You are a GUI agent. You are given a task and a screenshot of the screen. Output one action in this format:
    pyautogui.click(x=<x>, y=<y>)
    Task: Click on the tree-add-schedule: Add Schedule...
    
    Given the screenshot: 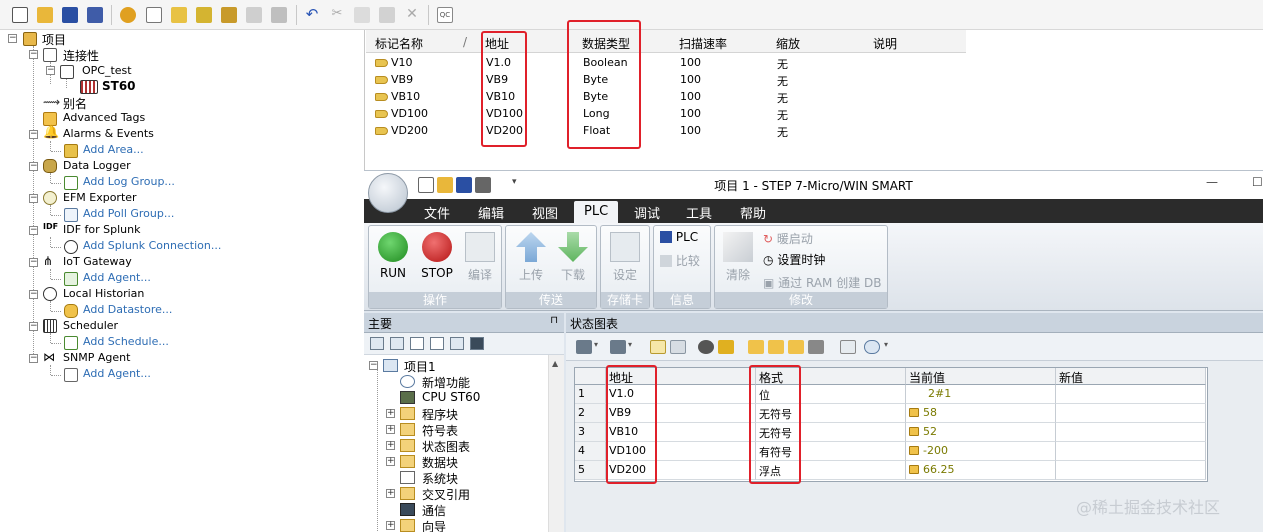 What is the action you would take?
    pyautogui.click(x=126, y=341)
    